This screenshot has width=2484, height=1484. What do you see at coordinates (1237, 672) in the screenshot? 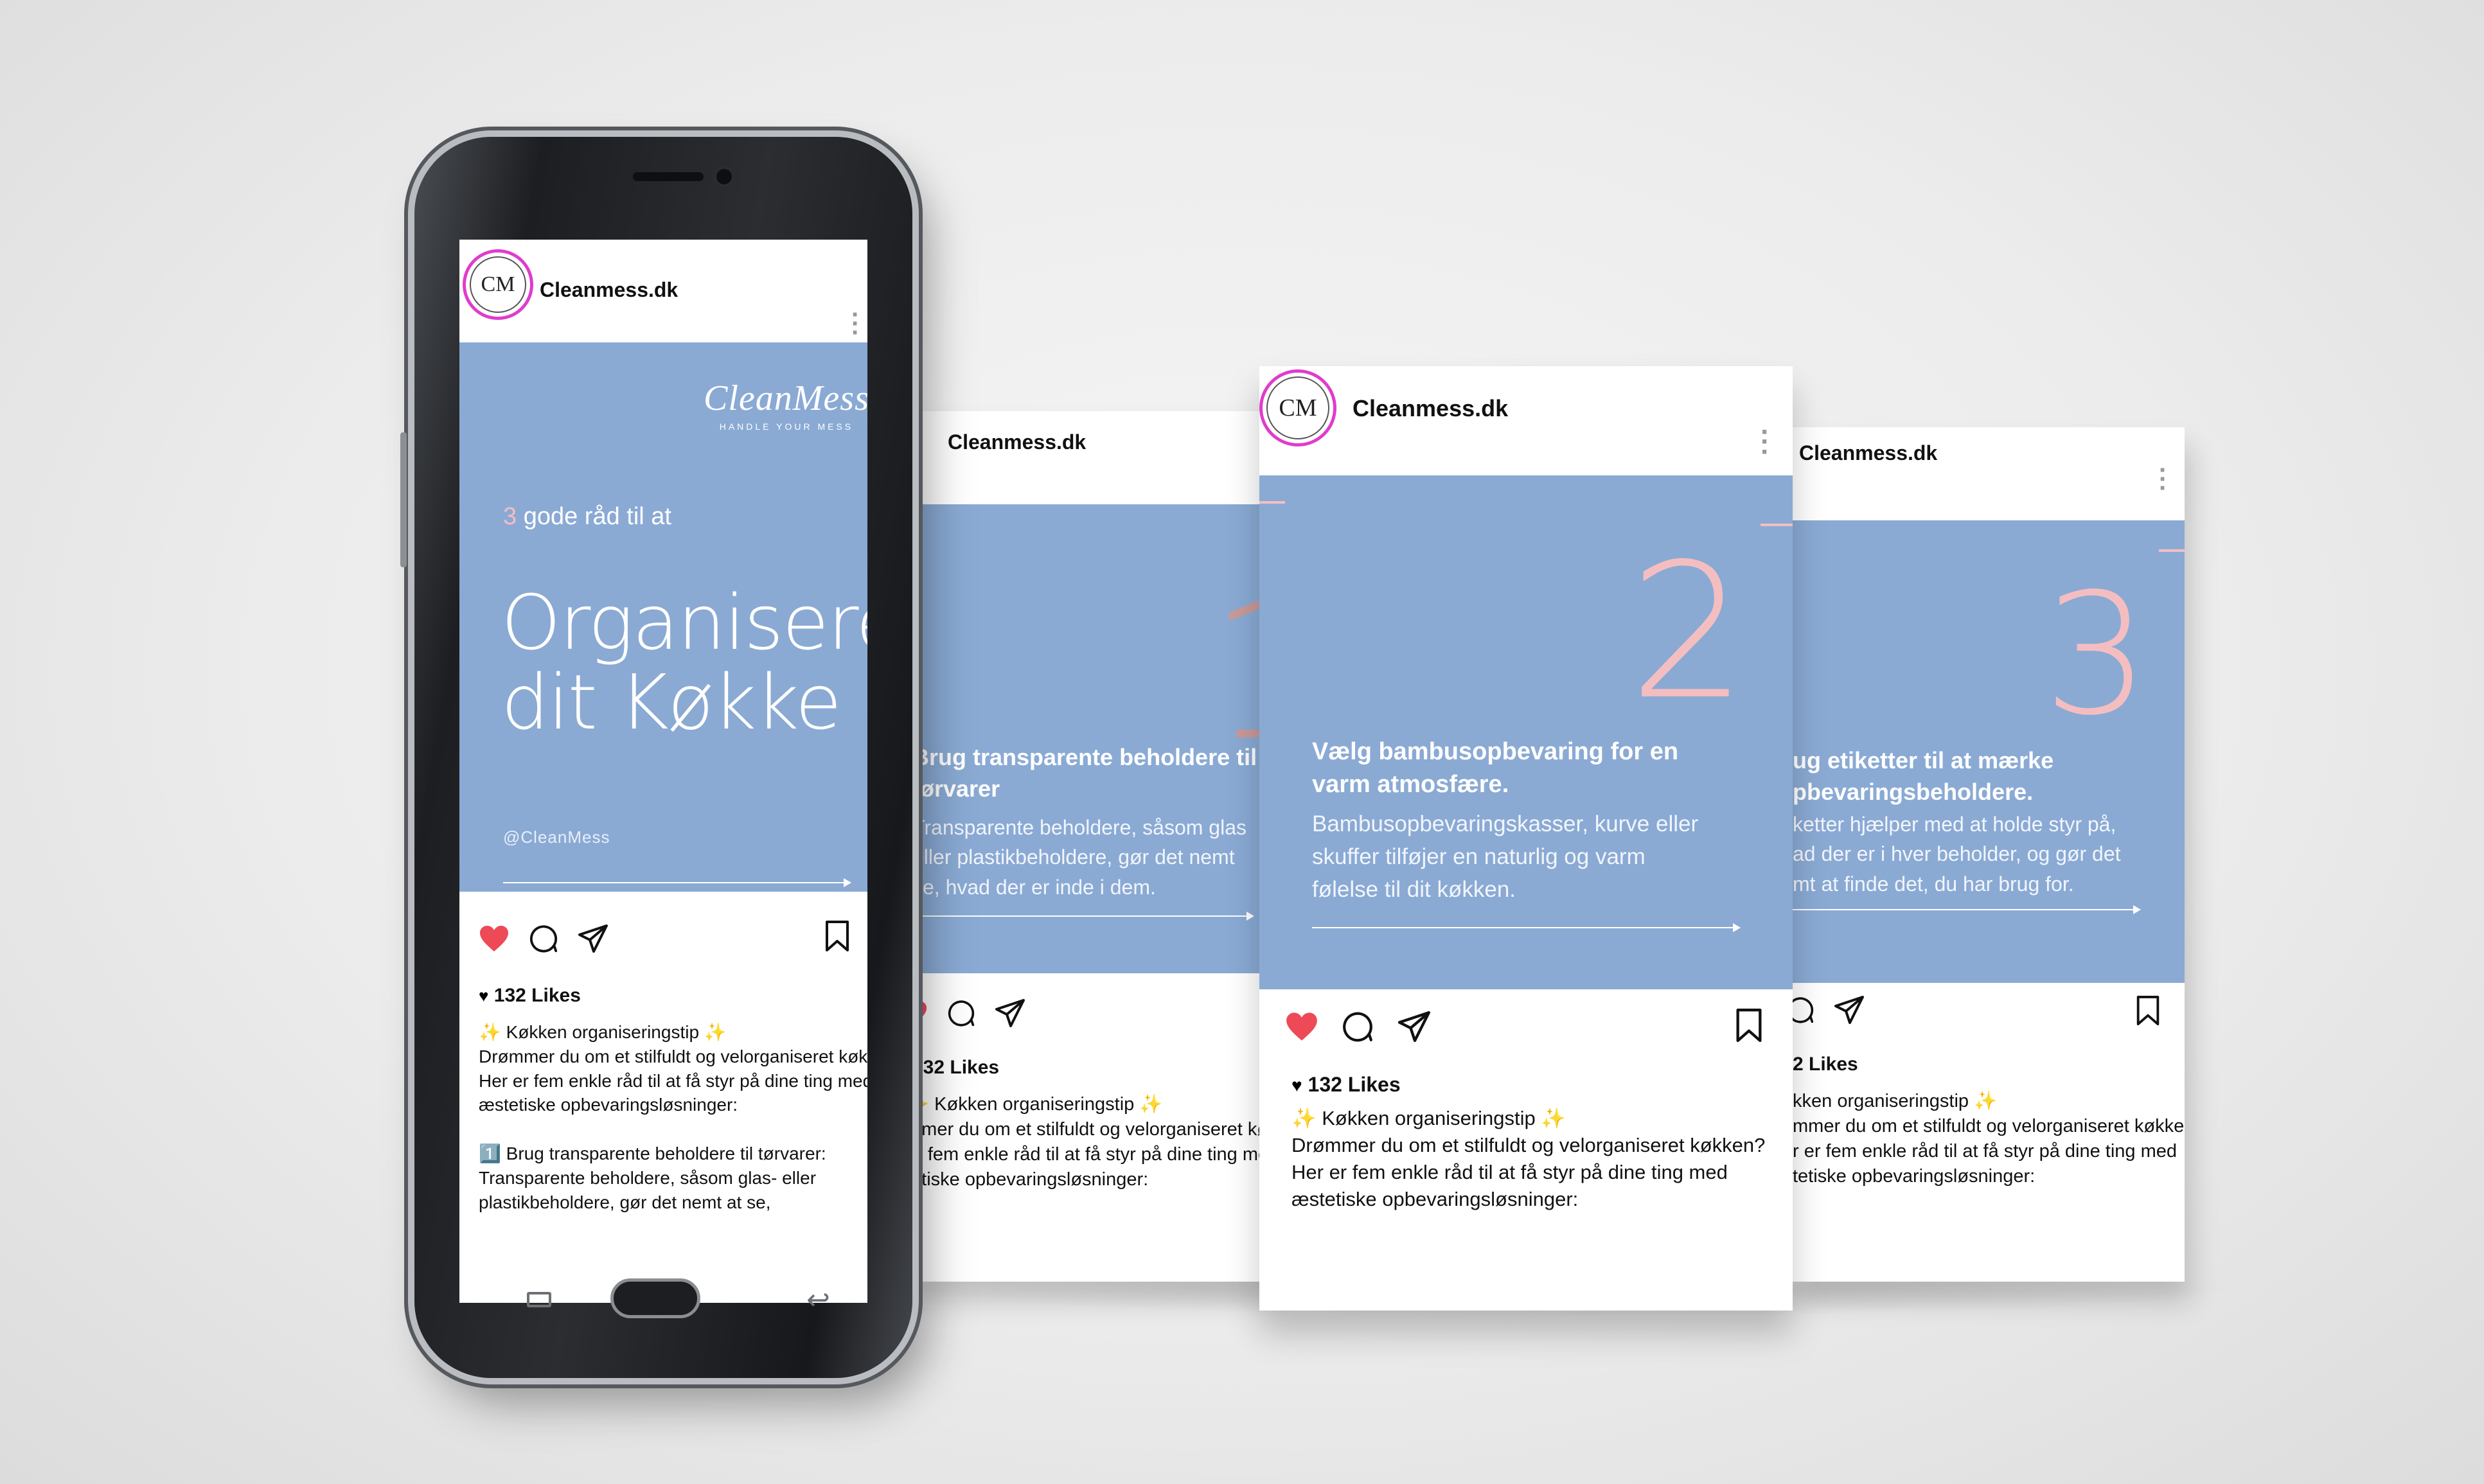
I see `tip-number: 1` at bounding box center [1237, 672].